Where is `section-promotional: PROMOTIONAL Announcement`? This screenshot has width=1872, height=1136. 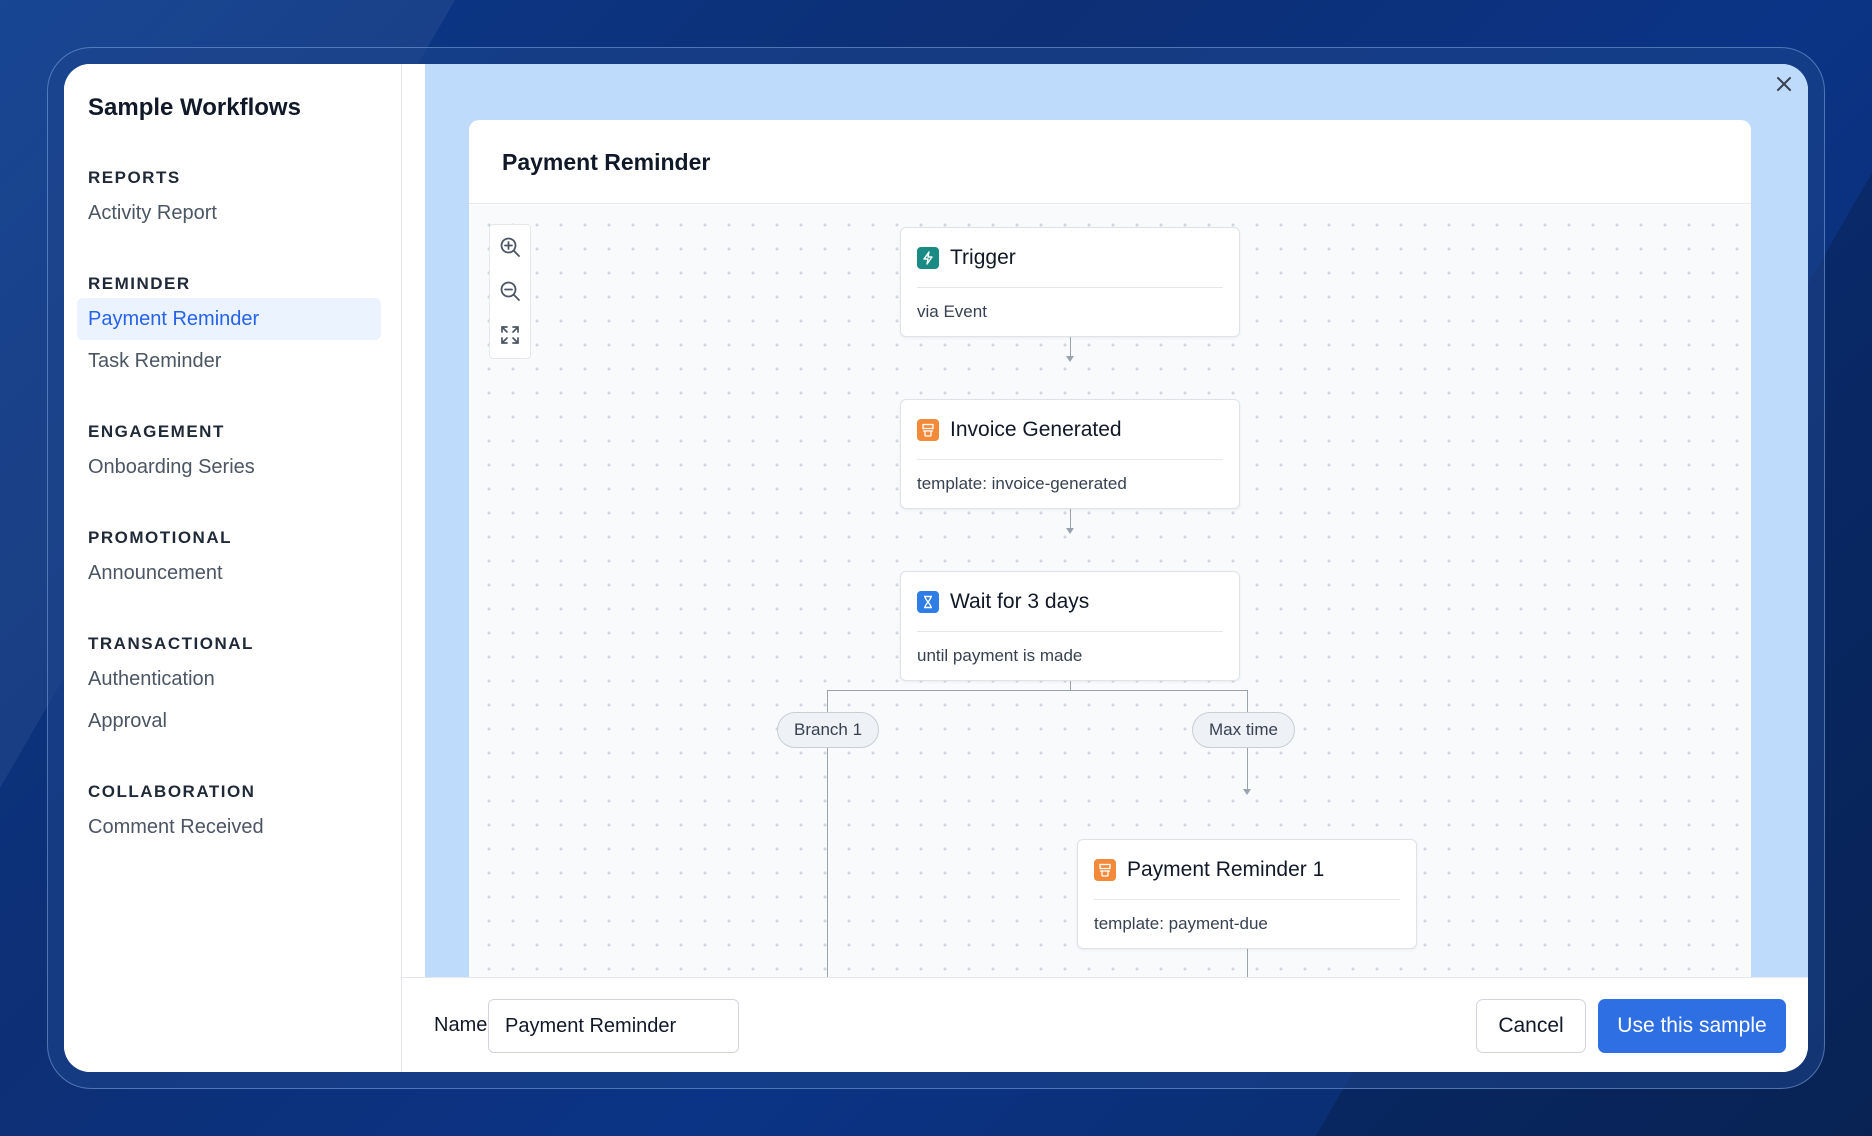
section-promotional: PROMOTIONAL Announcement is located at coordinates (232, 559).